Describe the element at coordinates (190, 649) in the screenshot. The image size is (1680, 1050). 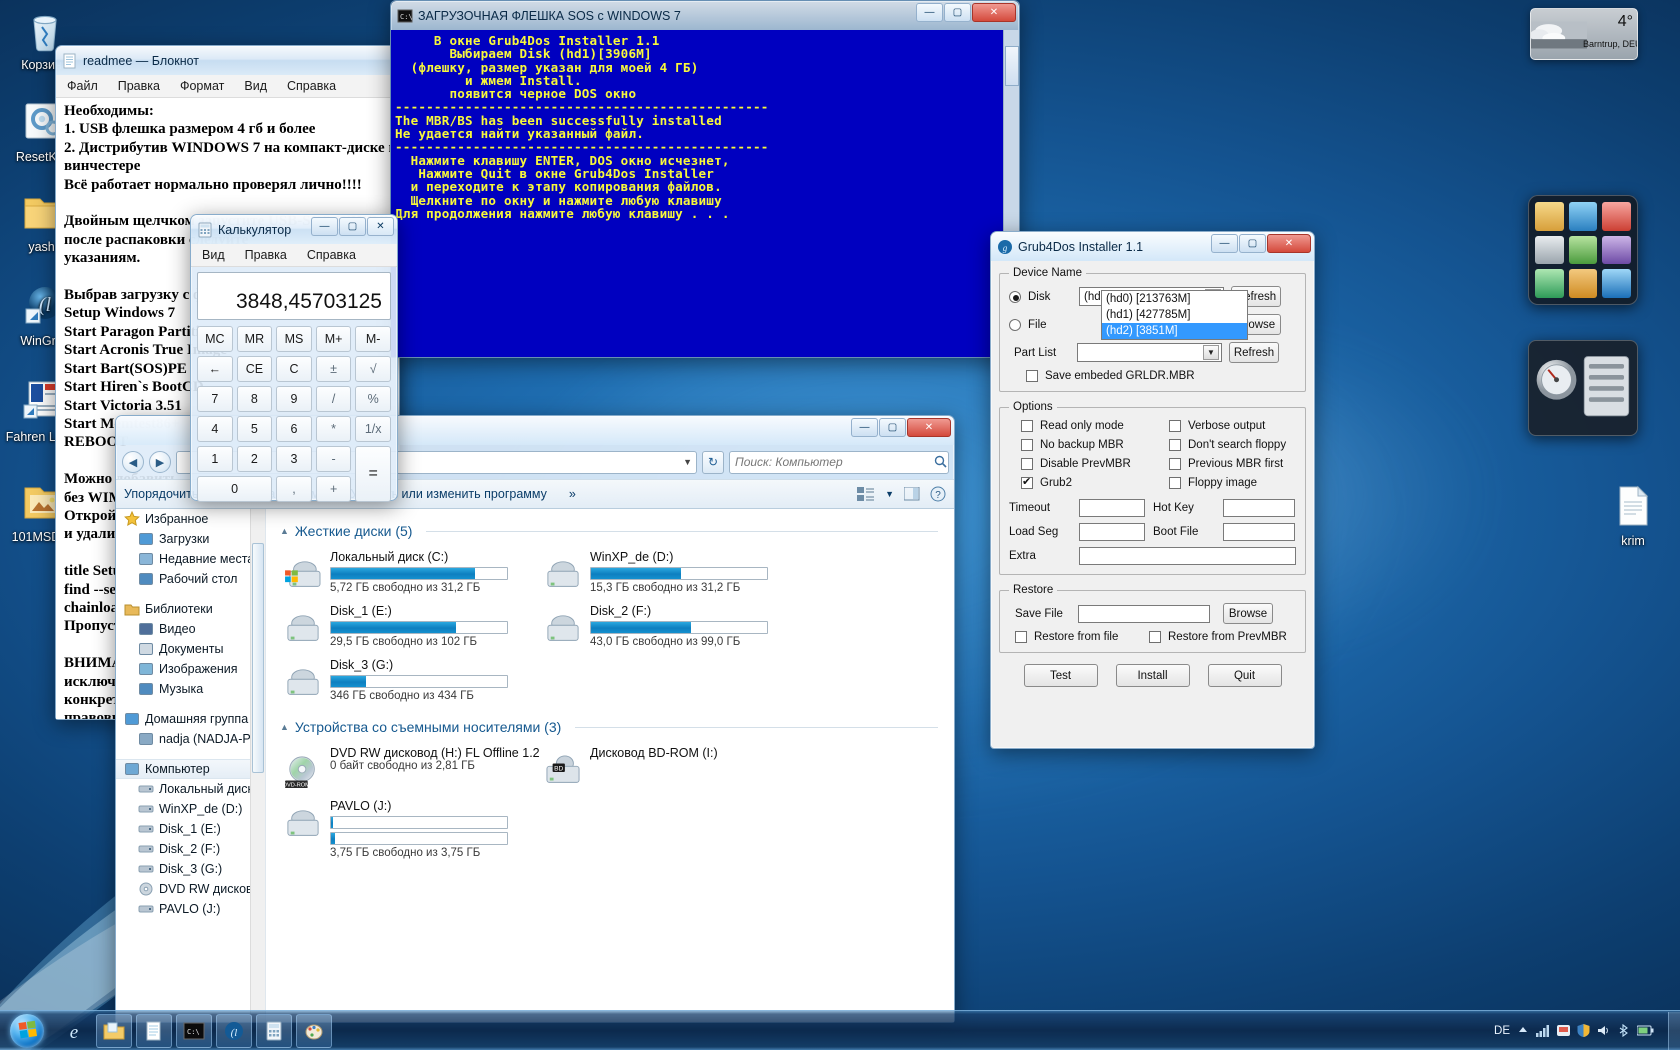
I see `sidebar-item-6: Документы` at that location.